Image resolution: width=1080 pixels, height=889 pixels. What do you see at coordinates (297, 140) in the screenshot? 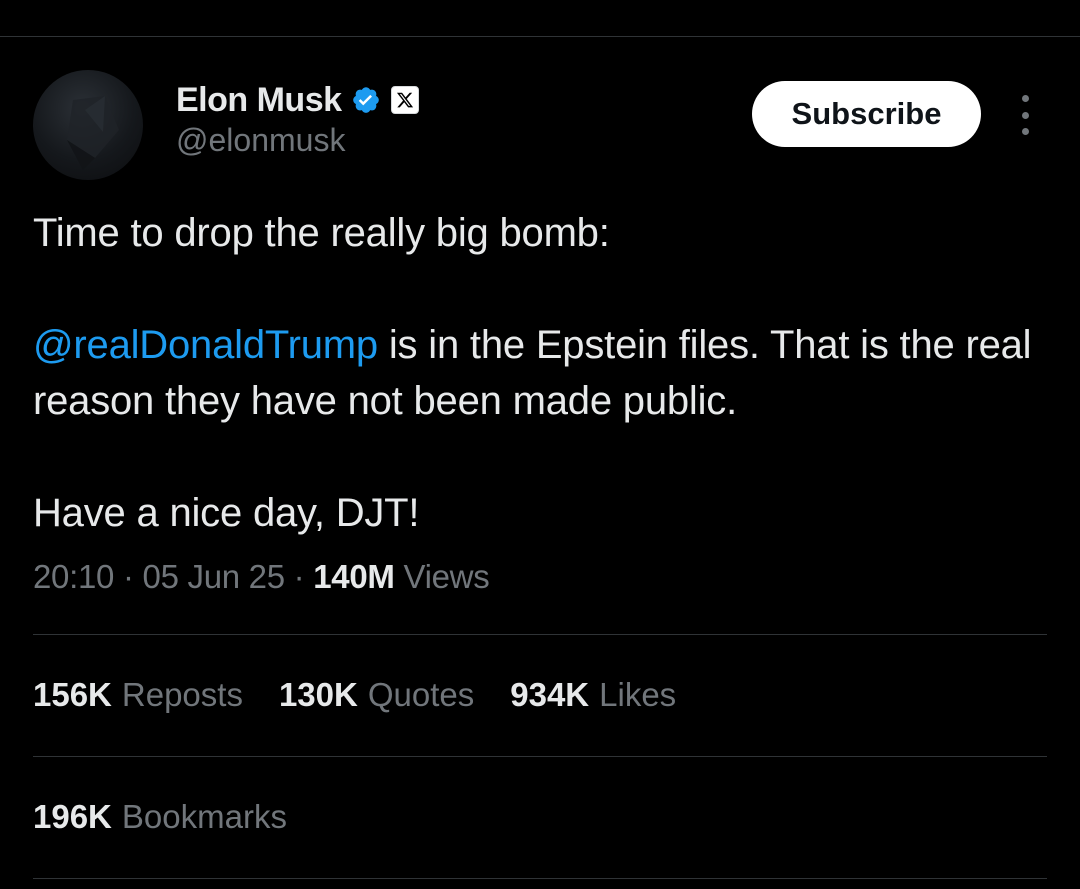
I see `user-handle: @elonmusk` at bounding box center [297, 140].